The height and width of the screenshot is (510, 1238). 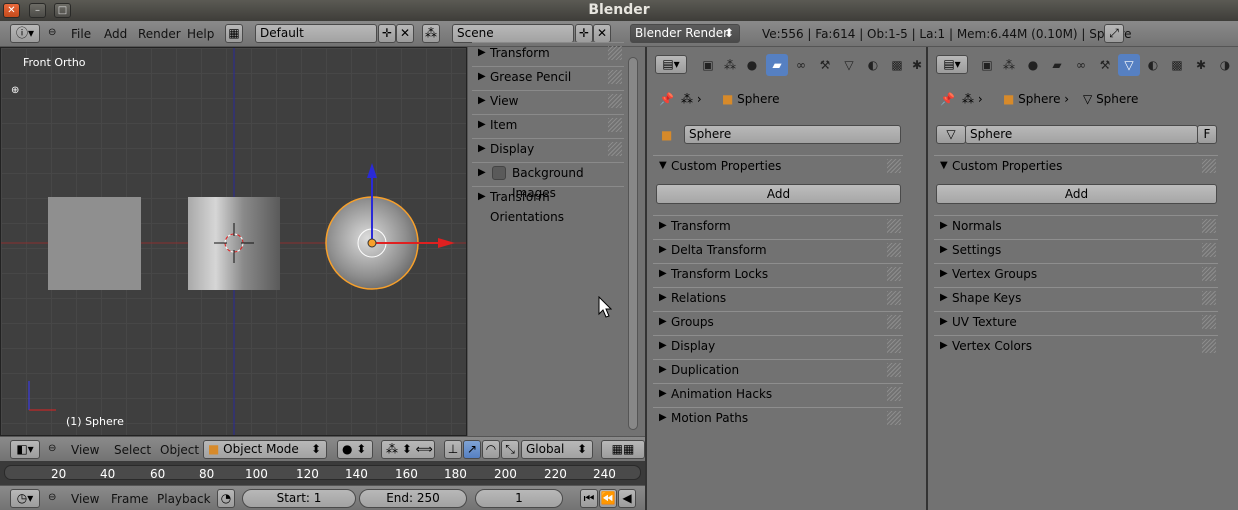 What do you see at coordinates (602, 33) in the screenshot?
I see `scene-remove-button: ✕` at bounding box center [602, 33].